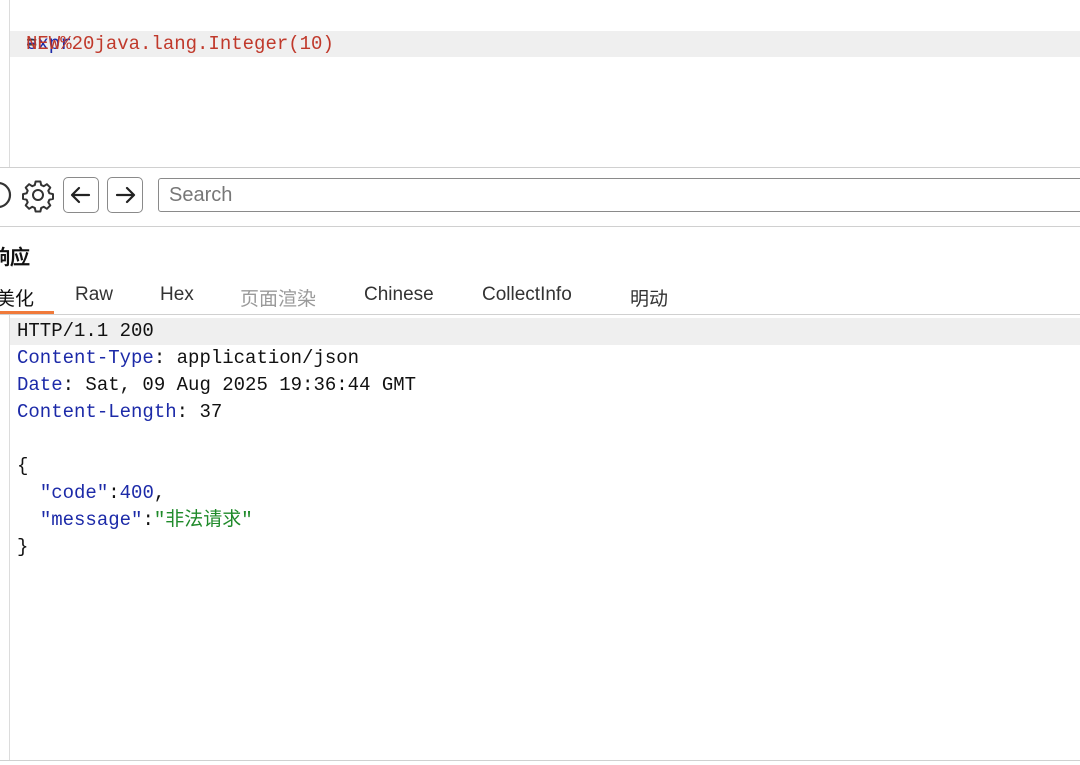 The height and width of the screenshot is (765, 1080). I want to click on forward-button, so click(125, 195).